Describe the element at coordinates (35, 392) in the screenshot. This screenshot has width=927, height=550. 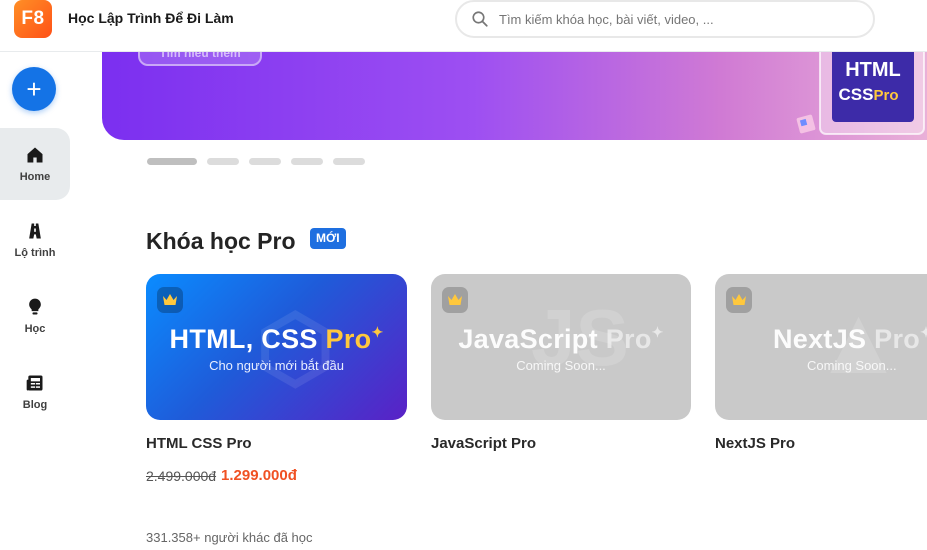
I see `sidebar-item-blog: Blog` at that location.